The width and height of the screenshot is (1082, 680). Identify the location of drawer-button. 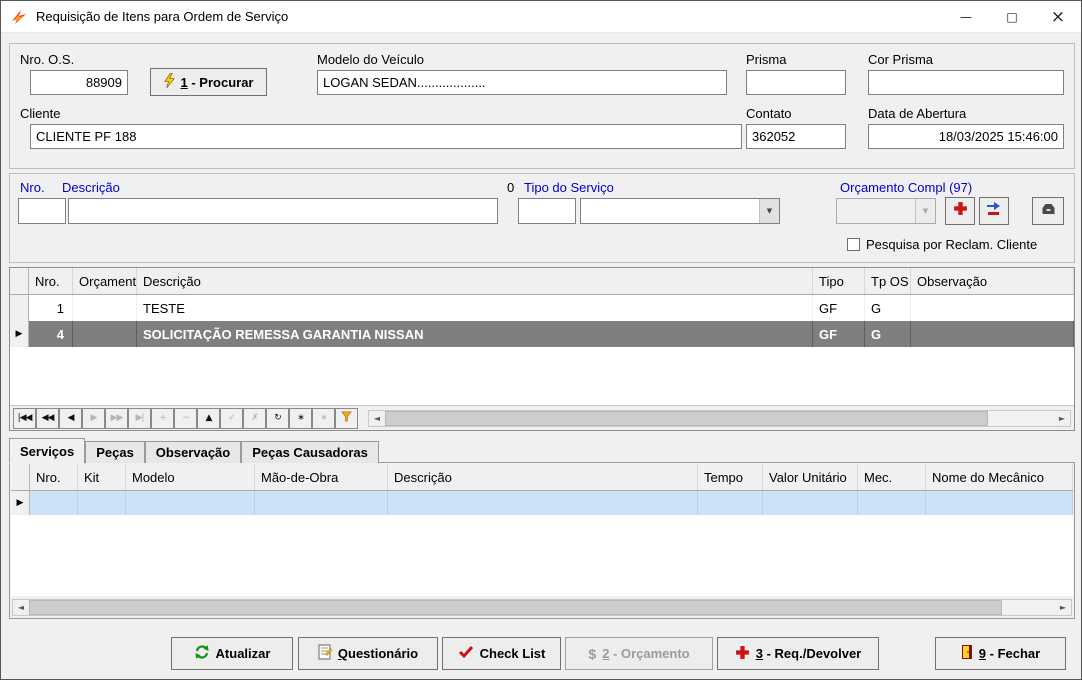
(1048, 211).